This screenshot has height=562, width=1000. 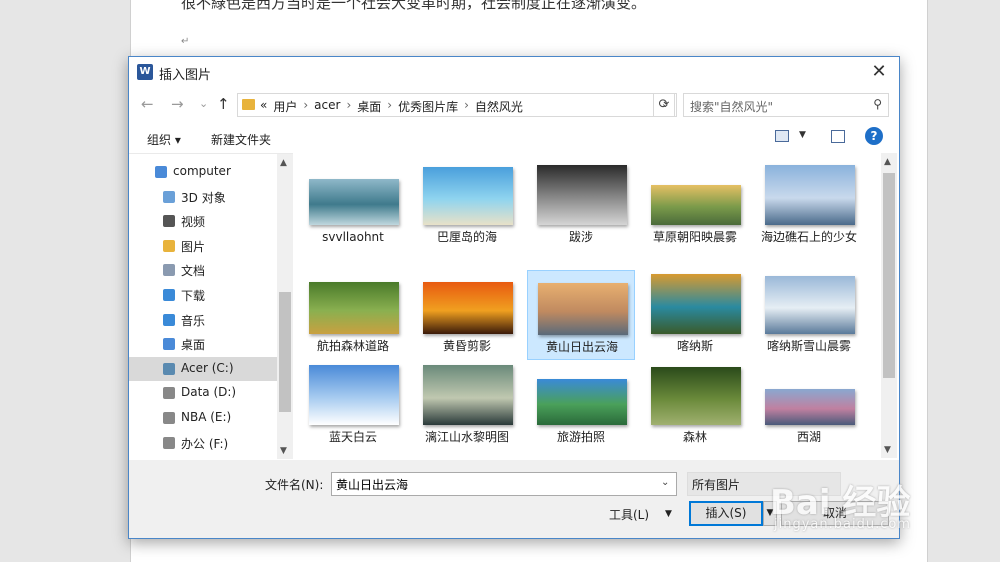 What do you see at coordinates (732, 107) in the screenshot?
I see `search-placeholder: 搜索"自然风光"` at bounding box center [732, 107].